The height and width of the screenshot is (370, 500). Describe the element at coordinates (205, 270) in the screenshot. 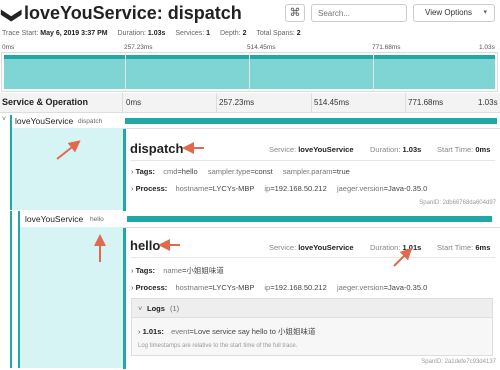

I see `tag-value: 小姐姐味道` at that location.